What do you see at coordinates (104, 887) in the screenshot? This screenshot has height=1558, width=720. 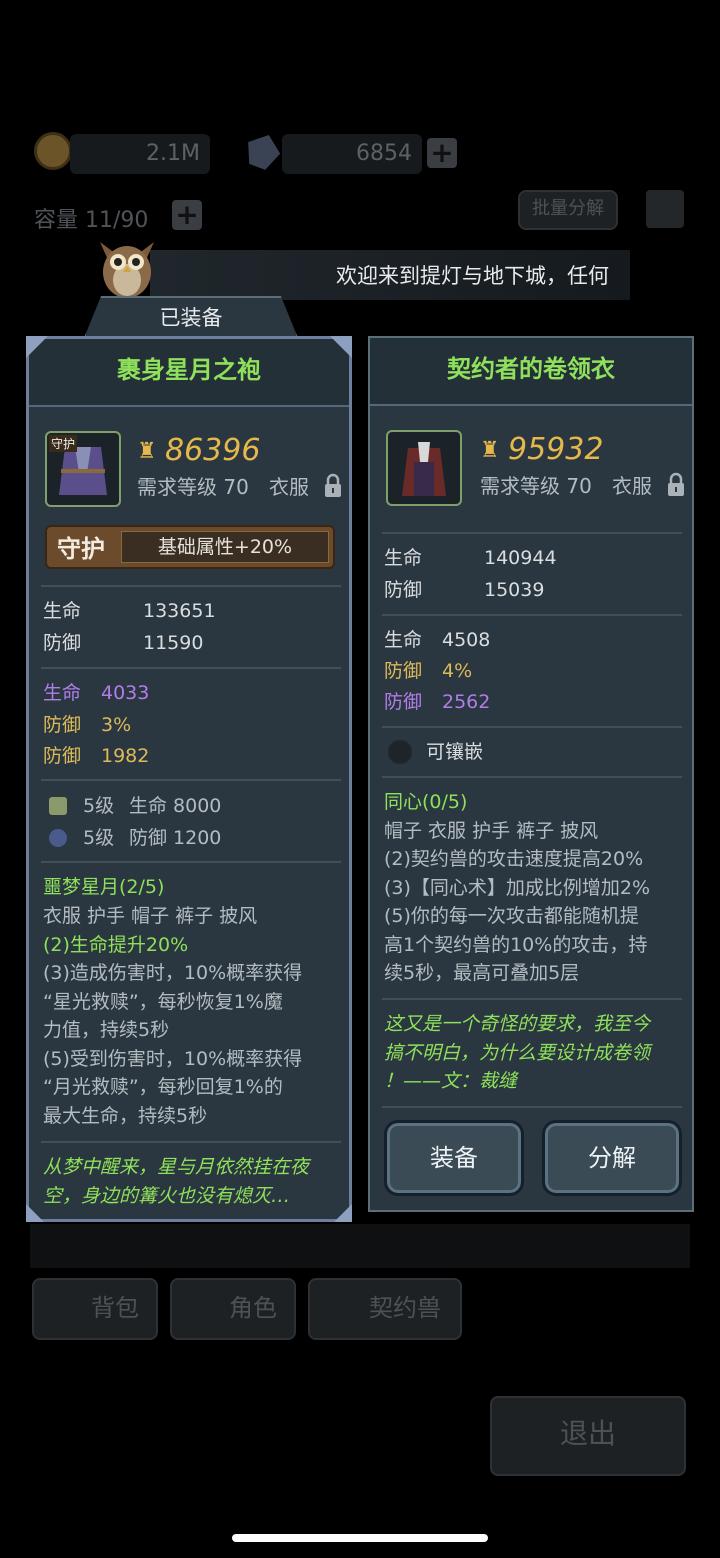 I see `set-name: 噩梦星月(2/5)` at bounding box center [104, 887].